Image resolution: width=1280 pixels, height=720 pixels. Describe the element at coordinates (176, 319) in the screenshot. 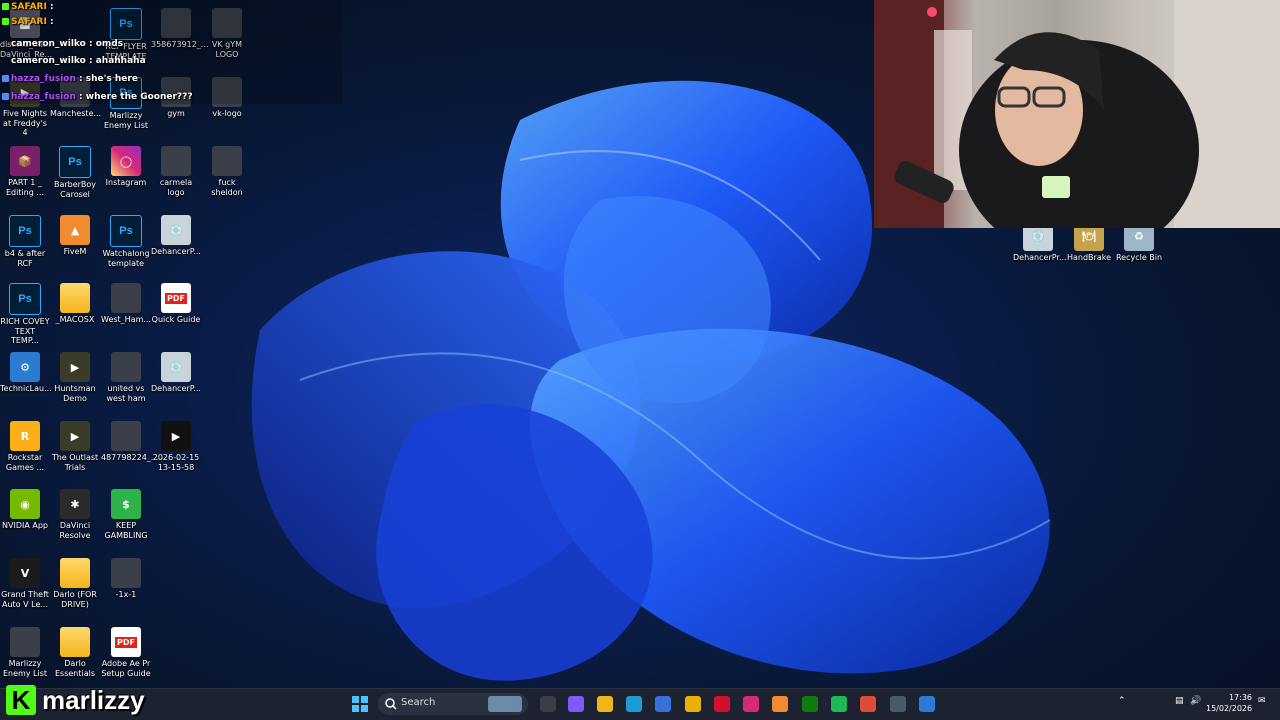

I see `desktop-icon-label: Quick Guide` at that location.